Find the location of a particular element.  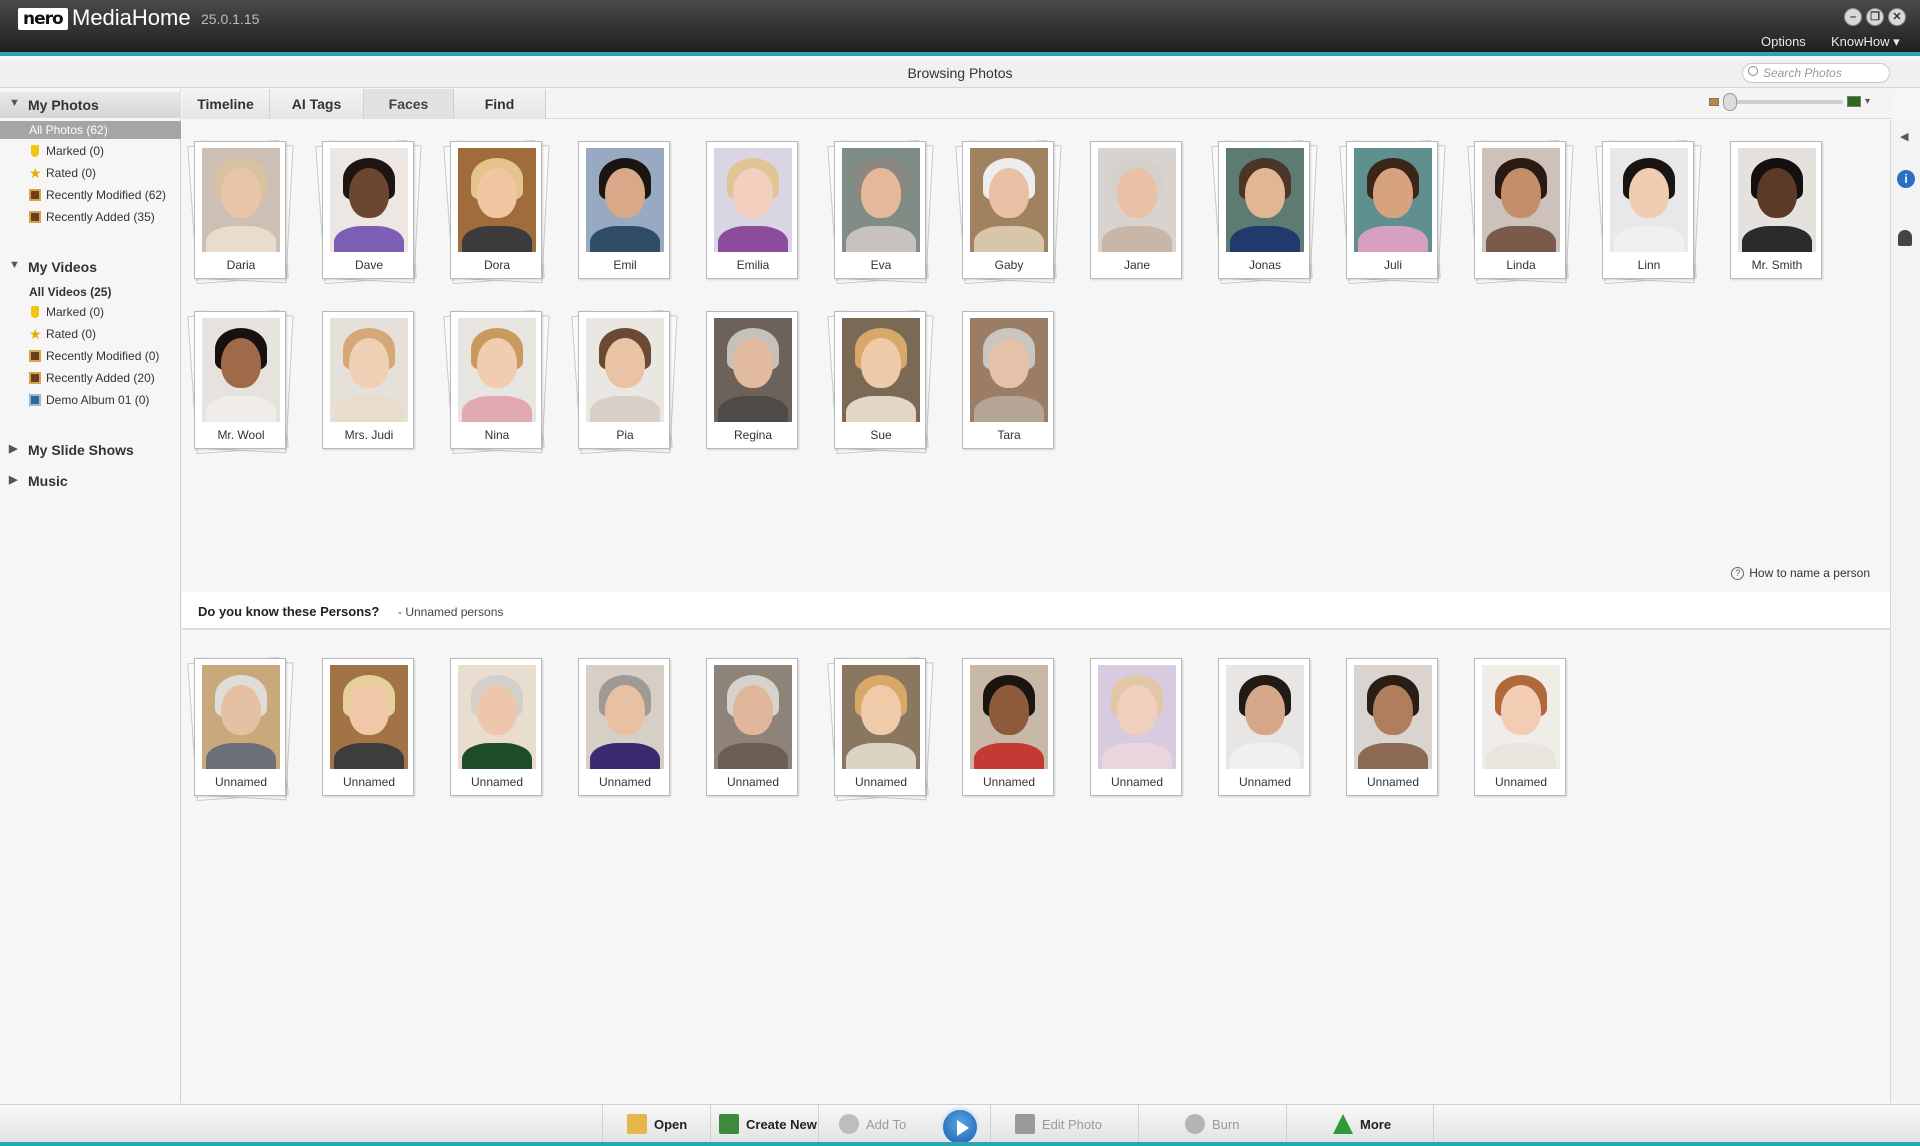

face-name: Dora is located at coordinates (496, 265).